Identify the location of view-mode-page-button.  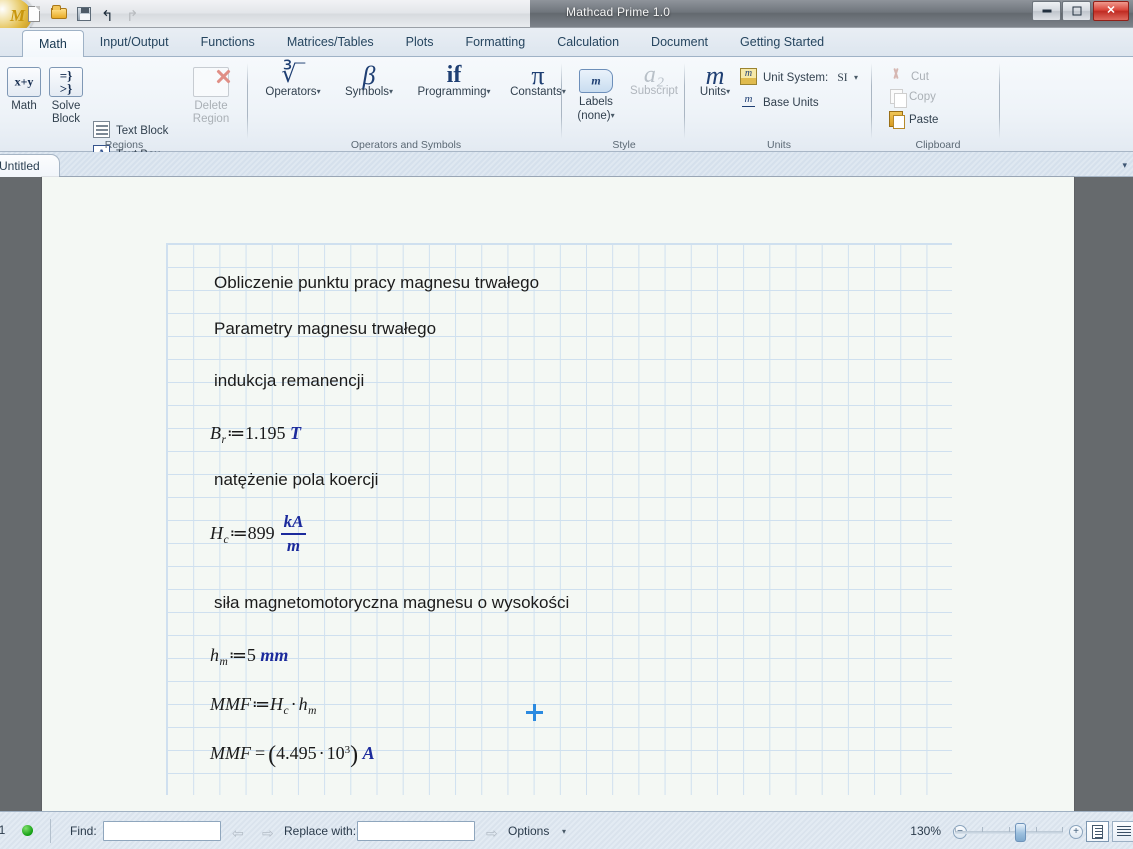
(1097, 831).